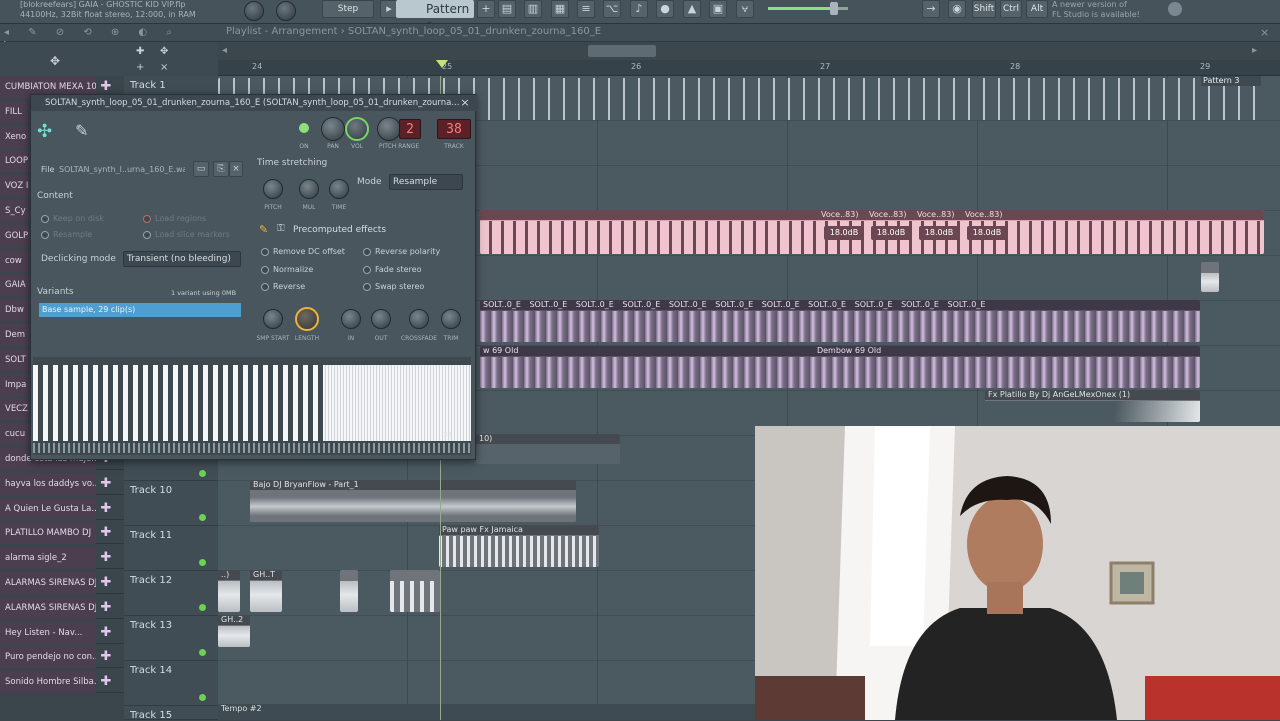 The image size is (1280, 721). I want to click on scroll-thumb, so click(622, 51).